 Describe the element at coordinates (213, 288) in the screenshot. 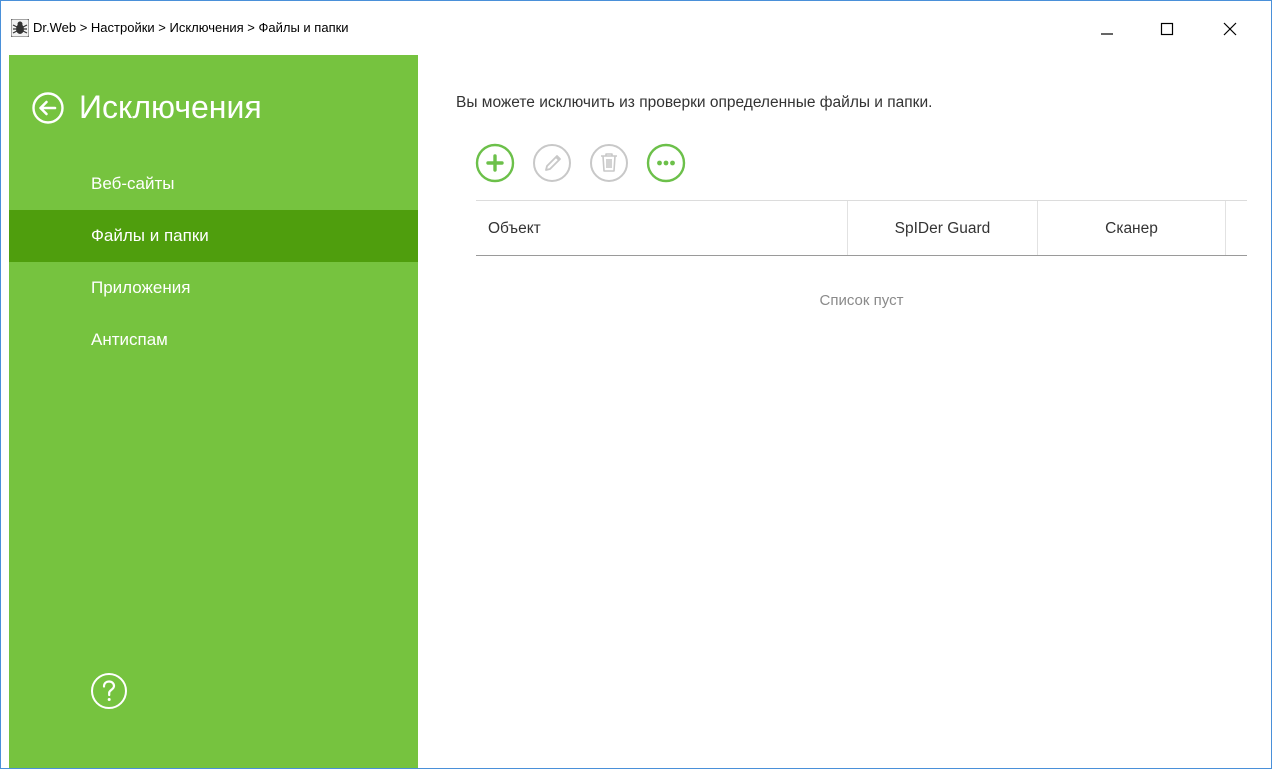

I see `sidebar-item-applications: Приложения` at that location.